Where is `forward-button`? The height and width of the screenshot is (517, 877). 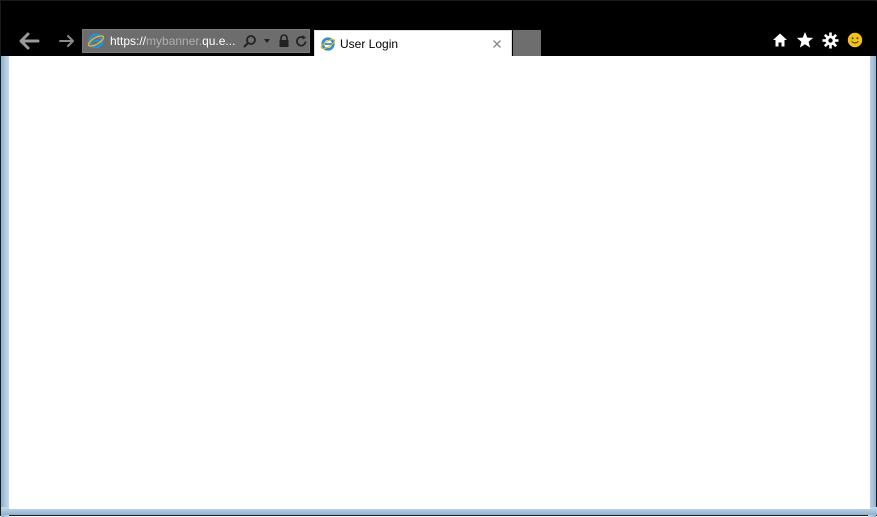 forward-button is located at coordinates (67, 41).